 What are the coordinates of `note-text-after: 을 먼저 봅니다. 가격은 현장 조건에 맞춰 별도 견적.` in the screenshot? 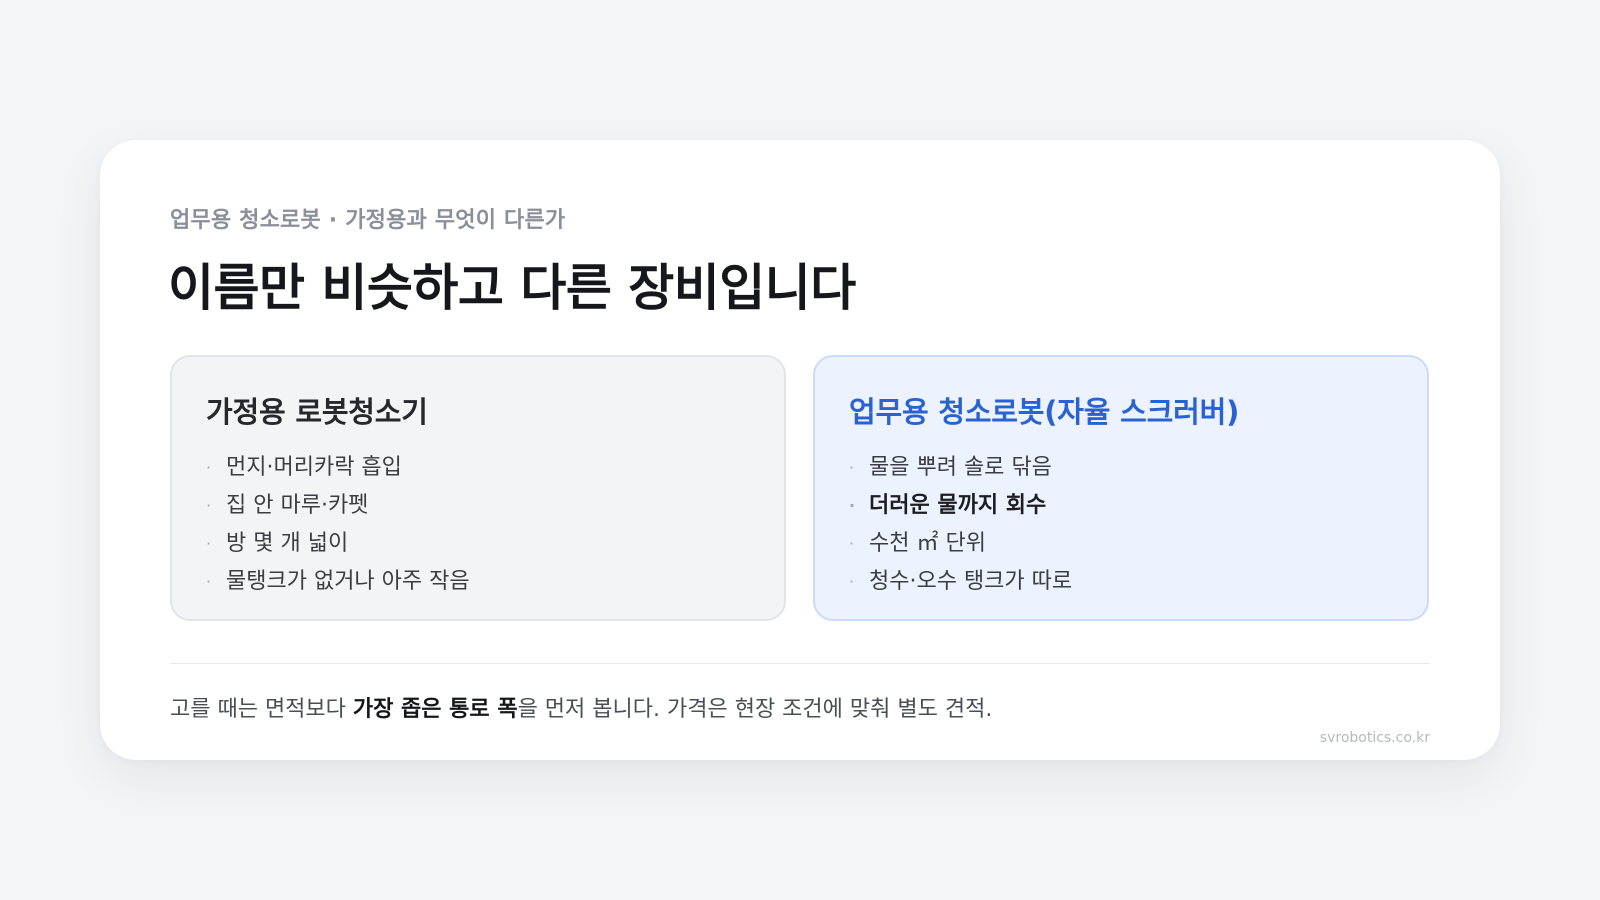 It's located at (755, 709).